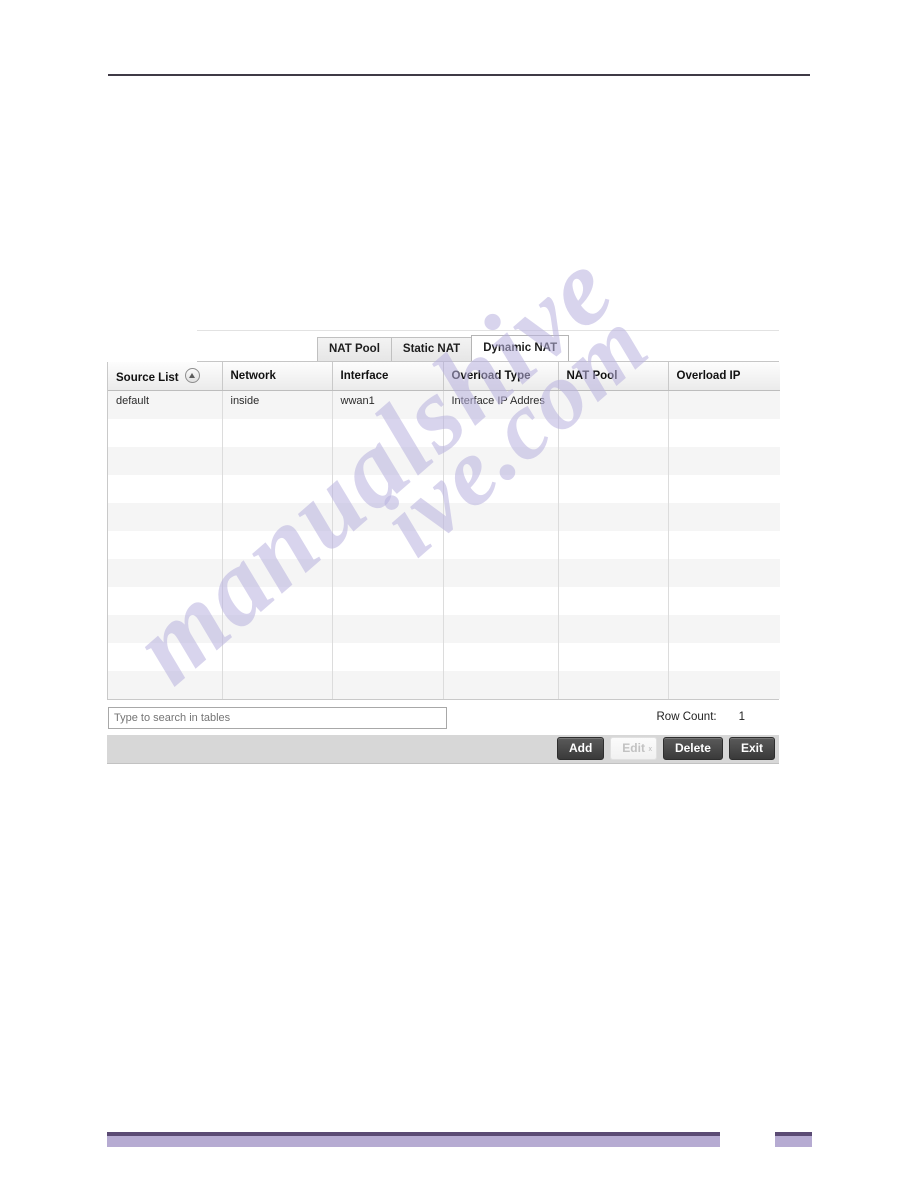 This screenshot has width=918, height=1188. Describe the element at coordinates (501, 376) in the screenshot. I see `column-header-overload-type: Overload Type` at that location.